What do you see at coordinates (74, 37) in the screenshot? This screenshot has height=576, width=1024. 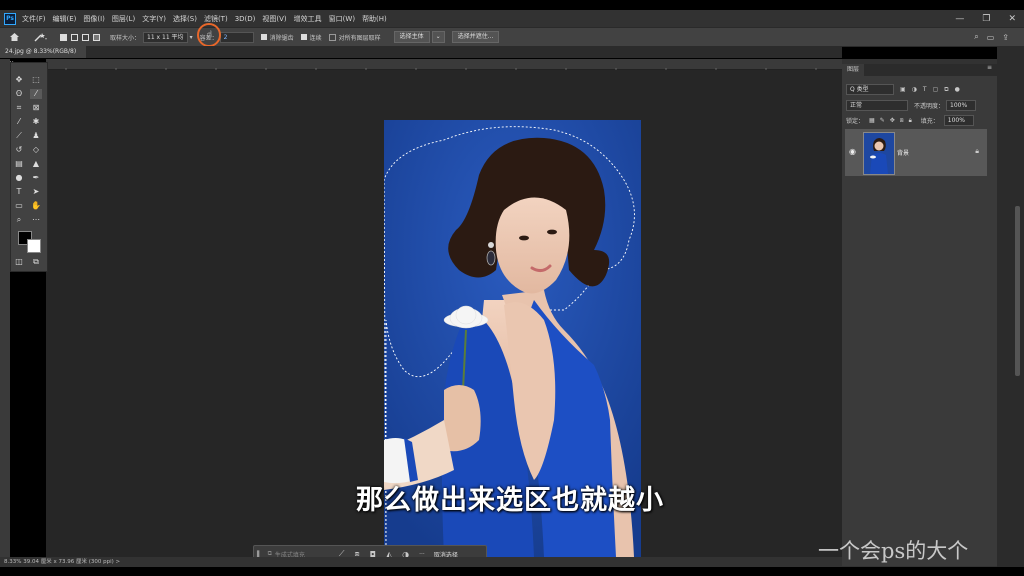 I see `add-to-selection-icon` at bounding box center [74, 37].